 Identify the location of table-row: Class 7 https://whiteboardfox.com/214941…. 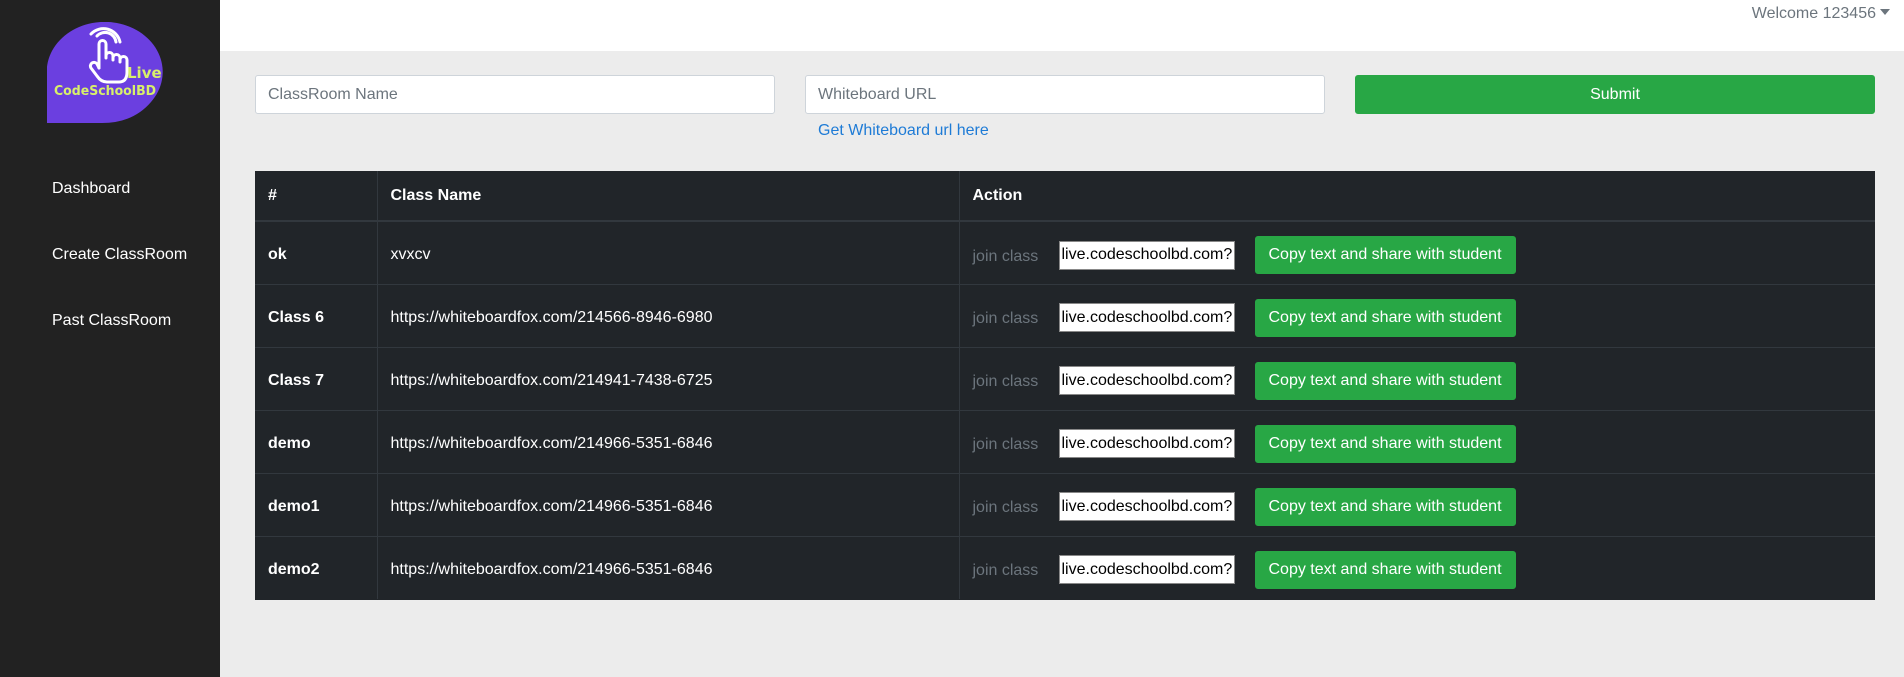
(1065, 378).